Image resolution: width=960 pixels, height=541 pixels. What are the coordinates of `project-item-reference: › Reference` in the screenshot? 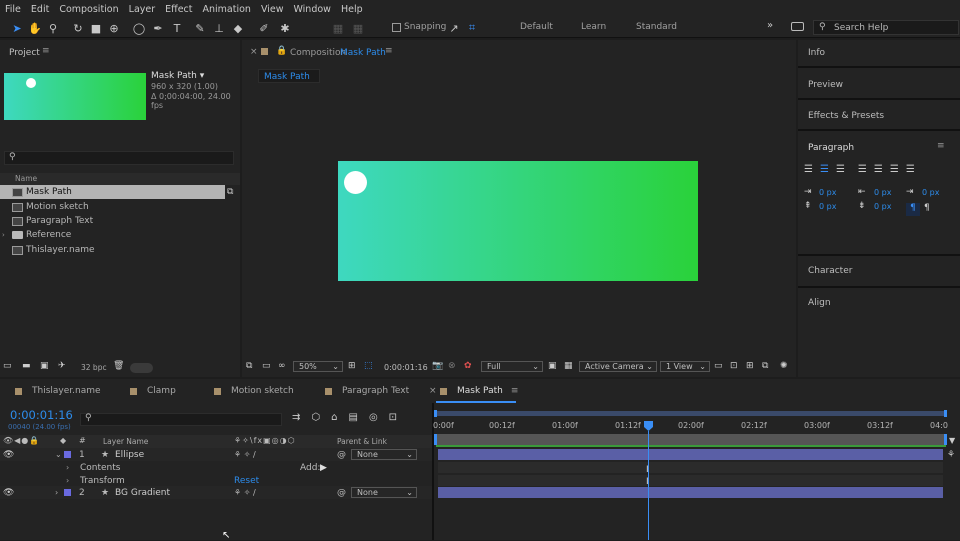 It's located at (120, 235).